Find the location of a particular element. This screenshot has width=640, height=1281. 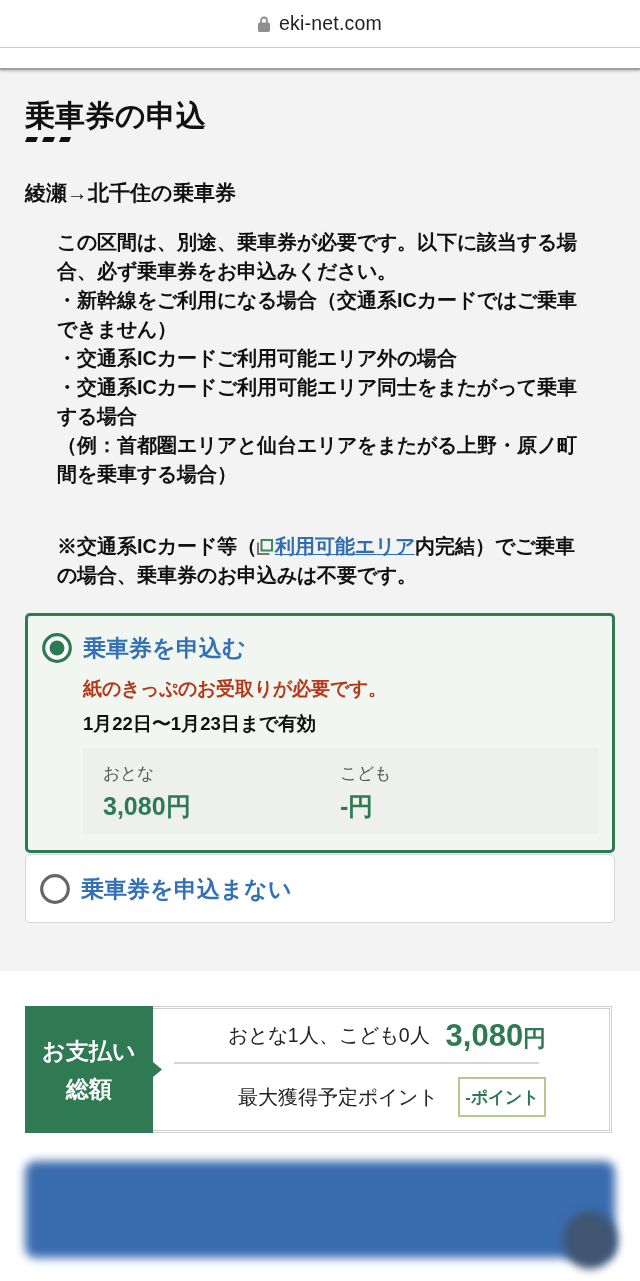

fare-label: おとな is located at coordinates (129, 773).